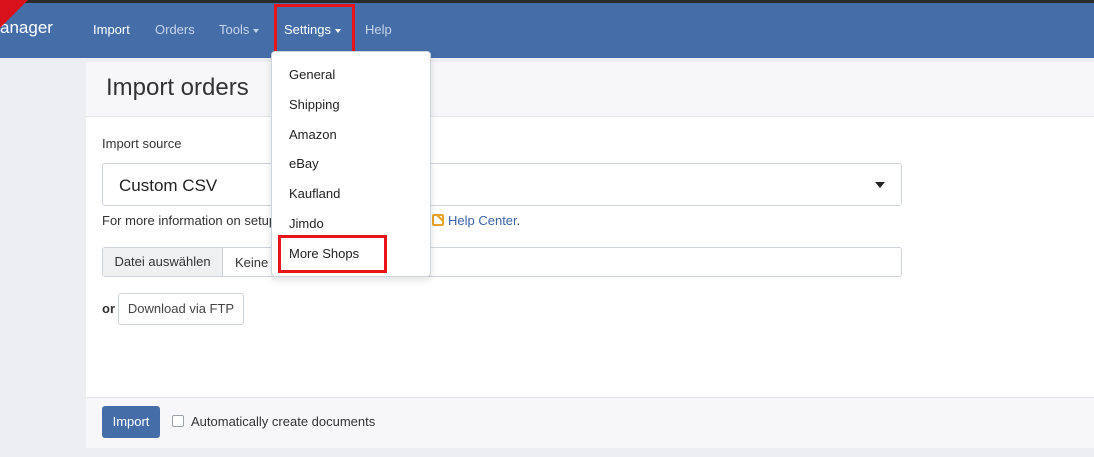  What do you see at coordinates (252, 262) in the screenshot?
I see `file-name-text: Keine` at bounding box center [252, 262].